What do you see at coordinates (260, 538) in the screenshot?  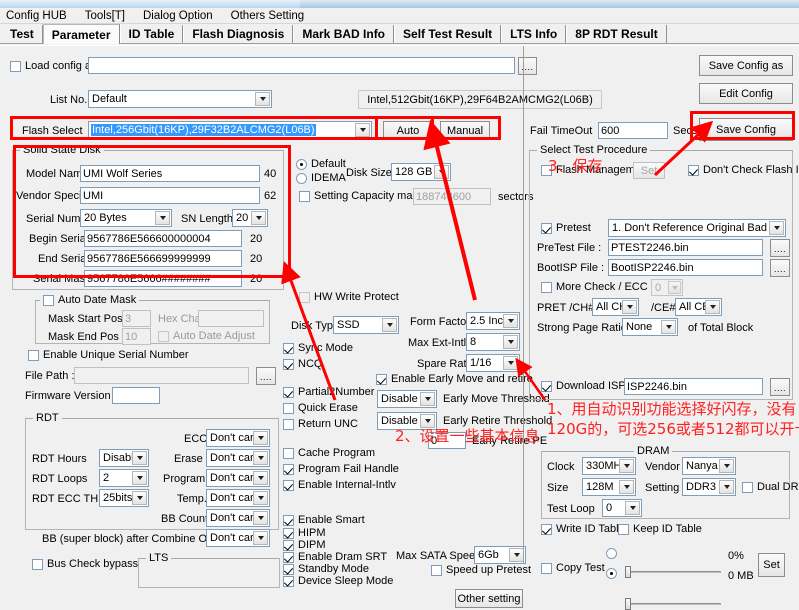 I see `chevron-down-icon-bb-super-block` at bounding box center [260, 538].